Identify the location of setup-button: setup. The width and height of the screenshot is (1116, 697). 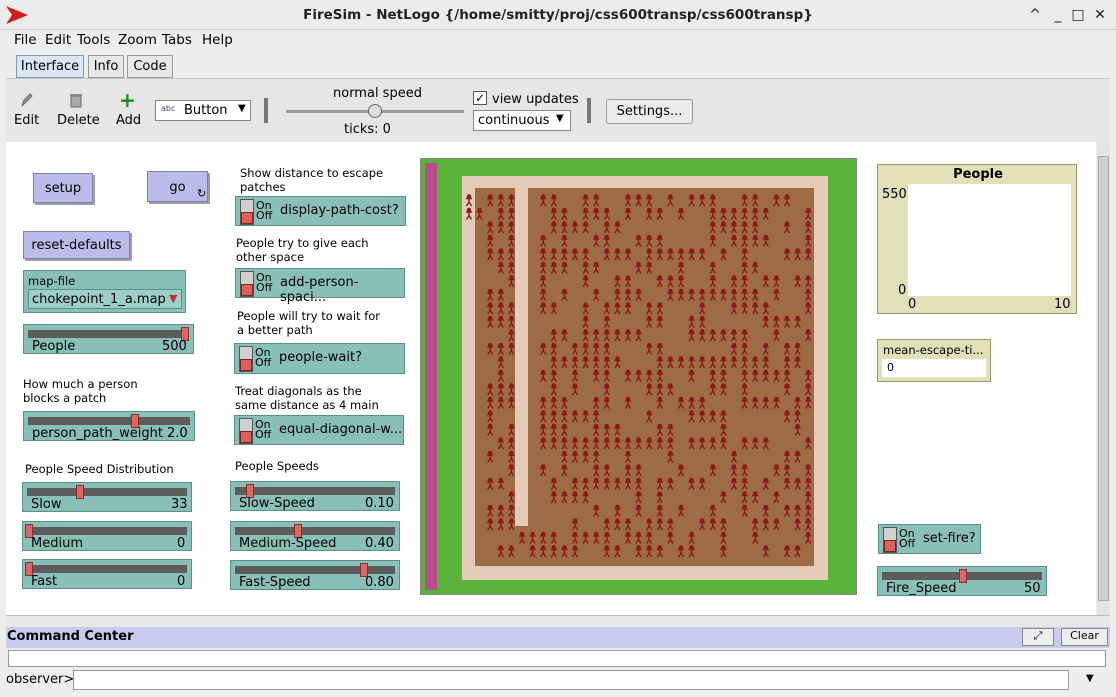
(63, 188).